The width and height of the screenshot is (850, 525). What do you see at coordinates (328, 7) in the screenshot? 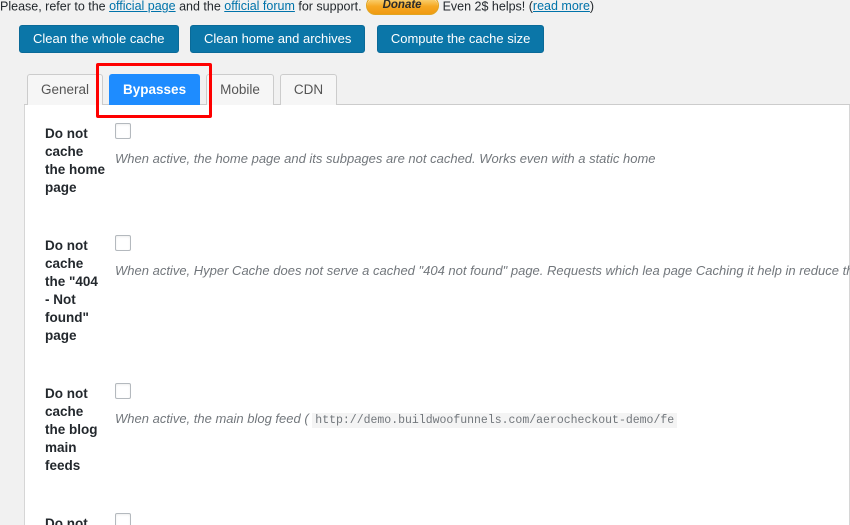
I see `intro-text-after: for support.` at bounding box center [328, 7].